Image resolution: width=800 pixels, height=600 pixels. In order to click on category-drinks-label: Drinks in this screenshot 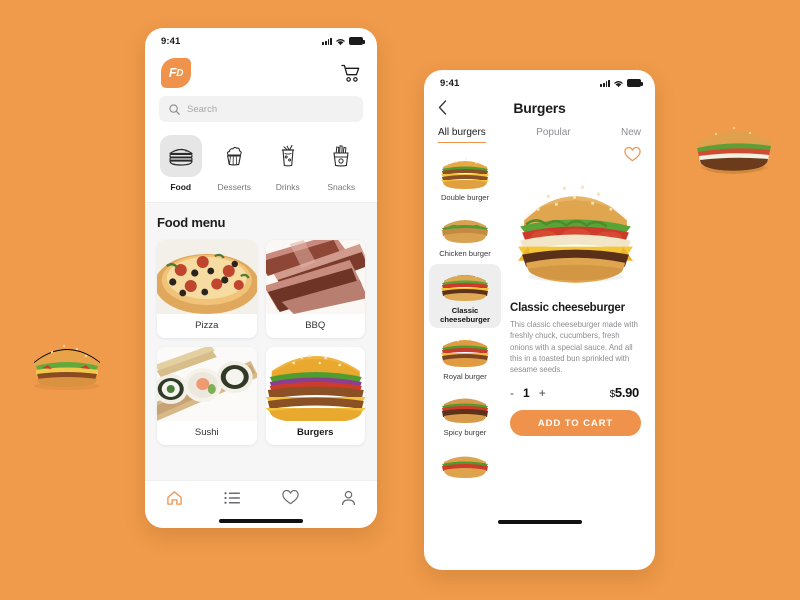, I will do `click(287, 187)`.